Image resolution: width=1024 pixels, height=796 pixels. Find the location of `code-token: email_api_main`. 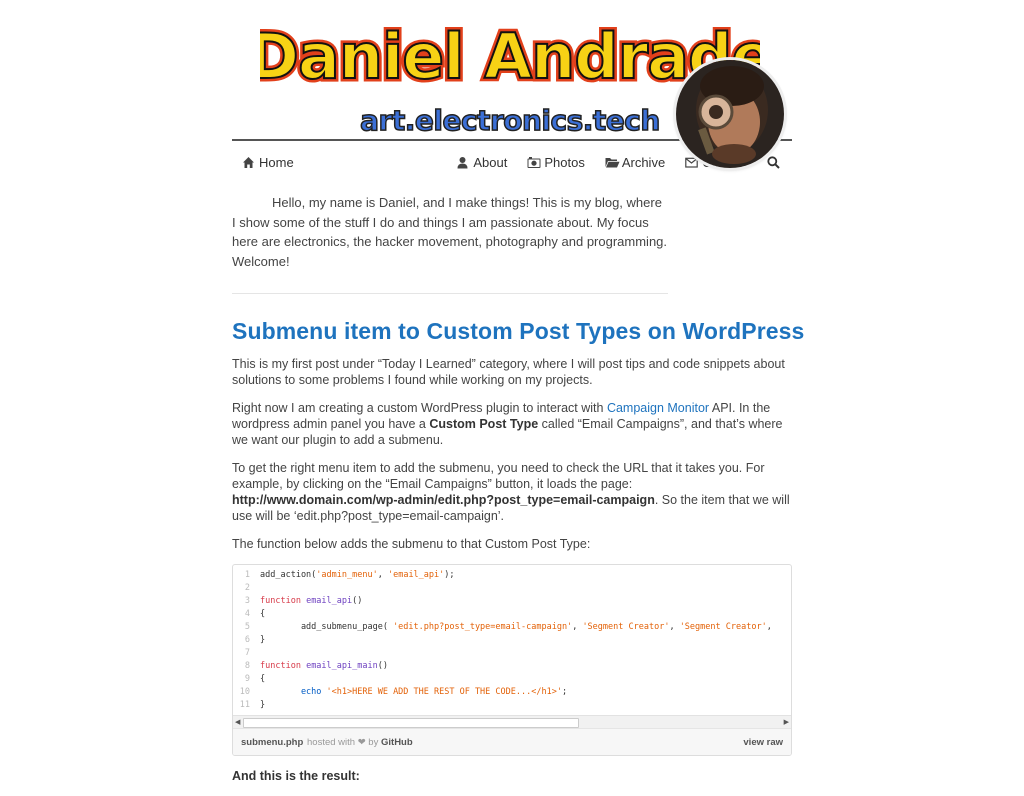

code-token: email_api_main is located at coordinates (339, 666).